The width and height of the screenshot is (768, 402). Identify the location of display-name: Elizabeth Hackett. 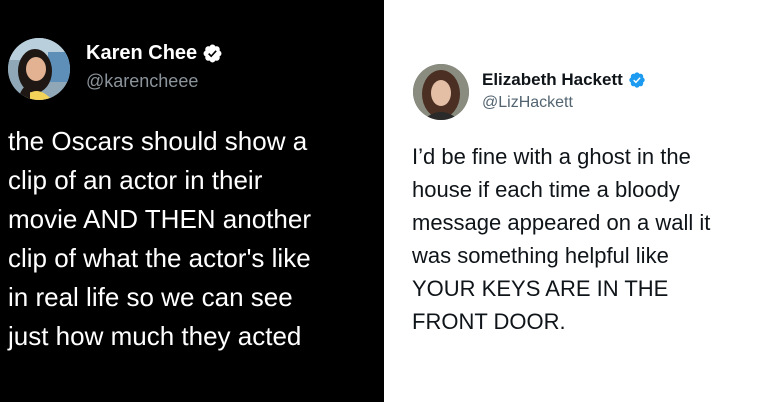
(552, 80).